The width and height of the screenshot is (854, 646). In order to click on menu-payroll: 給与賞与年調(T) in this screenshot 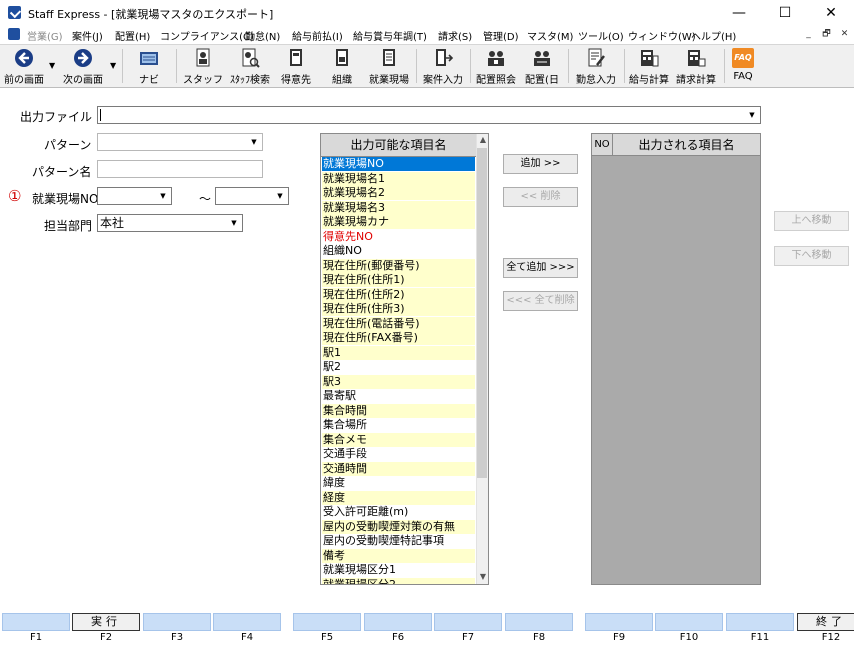, I will do `click(390, 35)`.